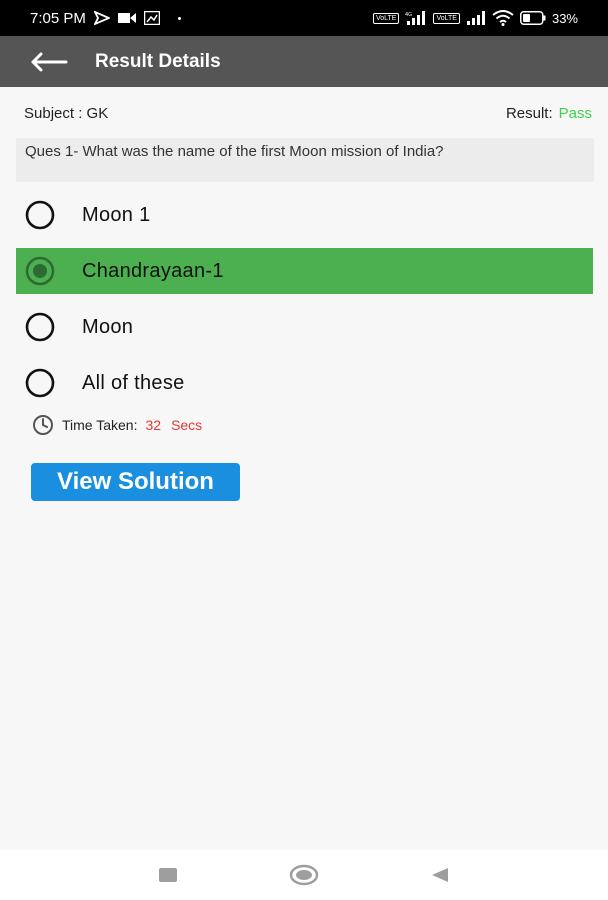 The image size is (608, 900). What do you see at coordinates (100, 425) in the screenshot?
I see `time-taken-label: Time Taken:` at bounding box center [100, 425].